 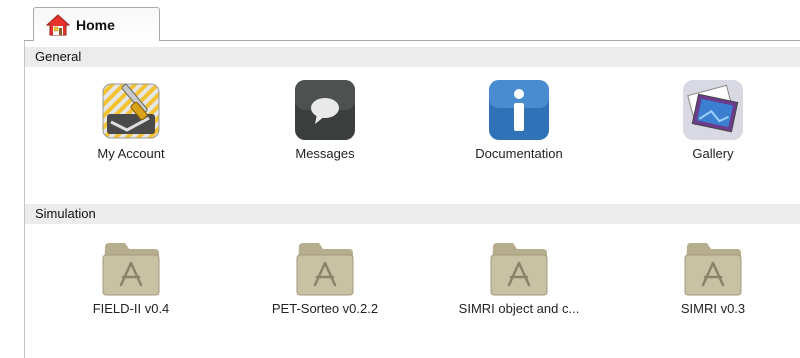 I want to click on app-messages: Messages, so click(x=325, y=119).